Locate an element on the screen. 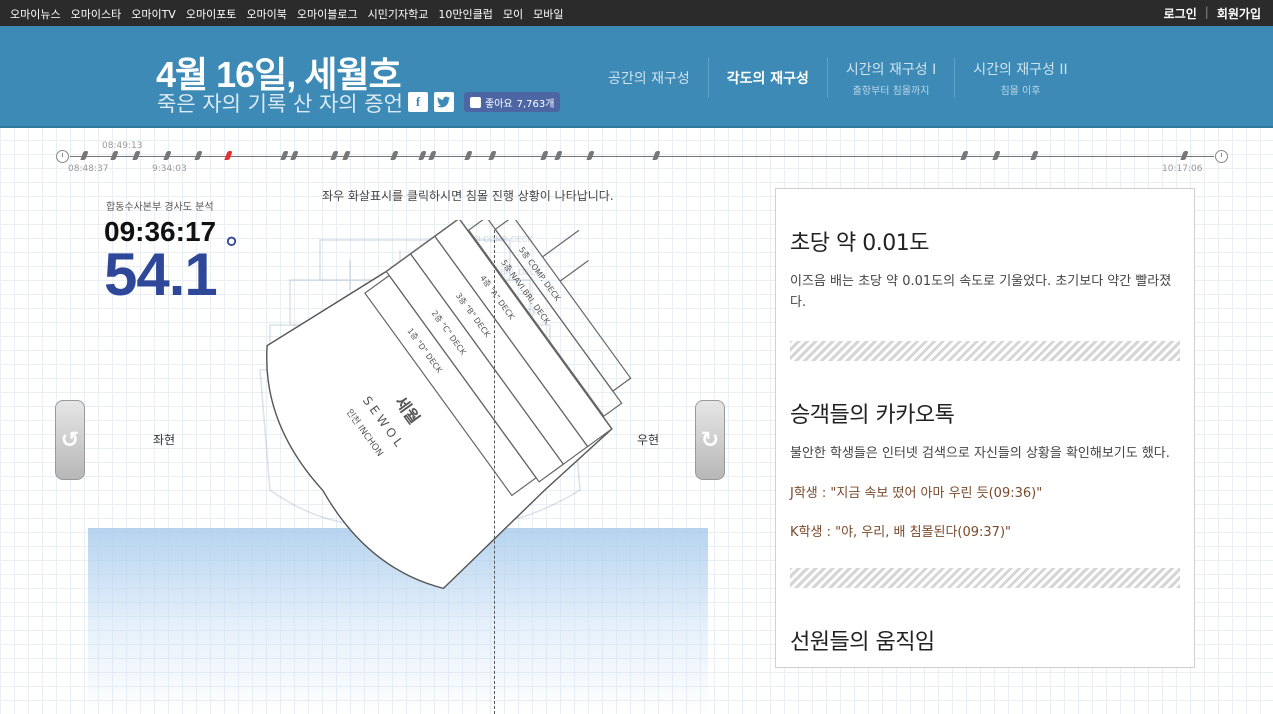 Image resolution: width=1273 pixels, height=714 pixels. rotate-left-icon: ↺ is located at coordinates (70, 440).